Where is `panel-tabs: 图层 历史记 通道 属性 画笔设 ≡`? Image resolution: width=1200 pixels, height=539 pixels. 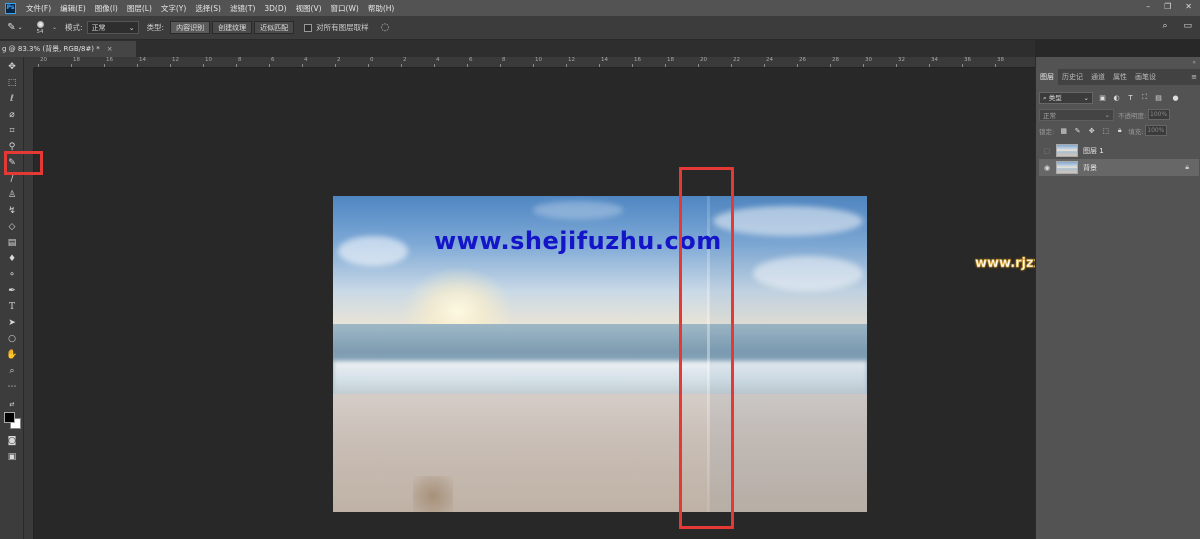 panel-tabs: 图层 历史记 通道 属性 画笔设 ≡ is located at coordinates (1118, 77).